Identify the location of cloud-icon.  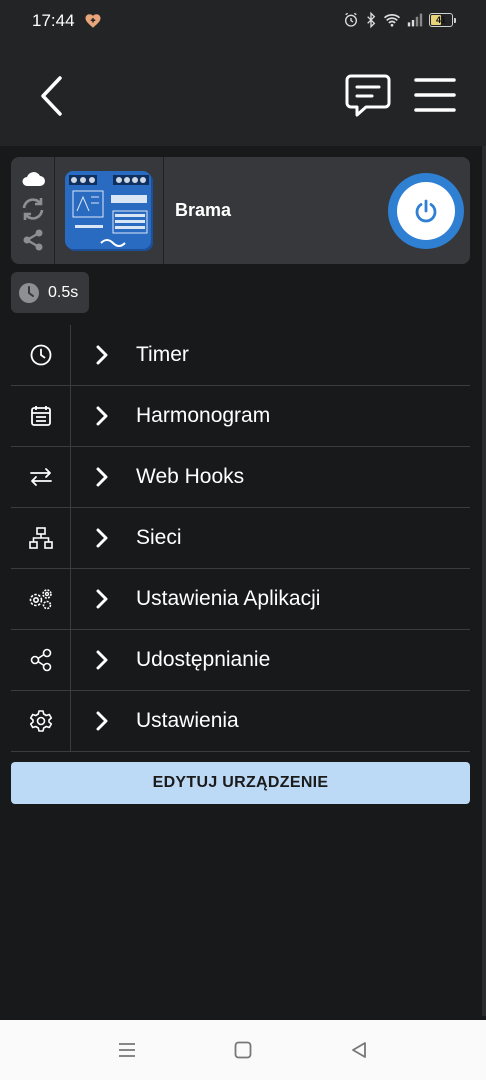
(33, 179).